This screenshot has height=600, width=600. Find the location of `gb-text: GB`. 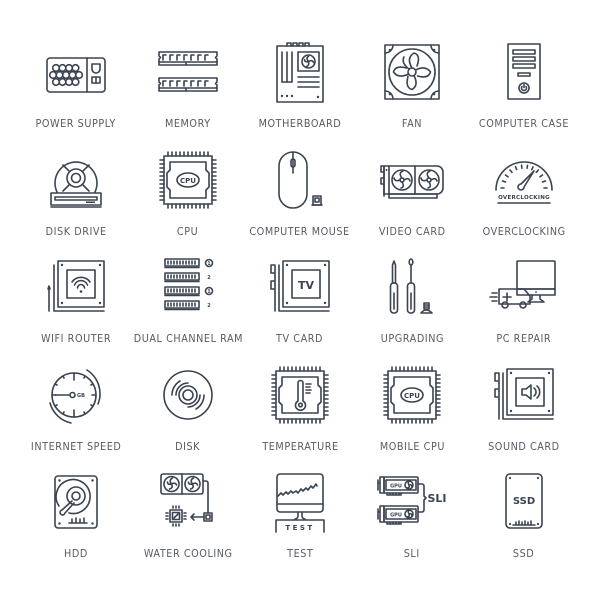

gb-text: GB is located at coordinates (81, 396).